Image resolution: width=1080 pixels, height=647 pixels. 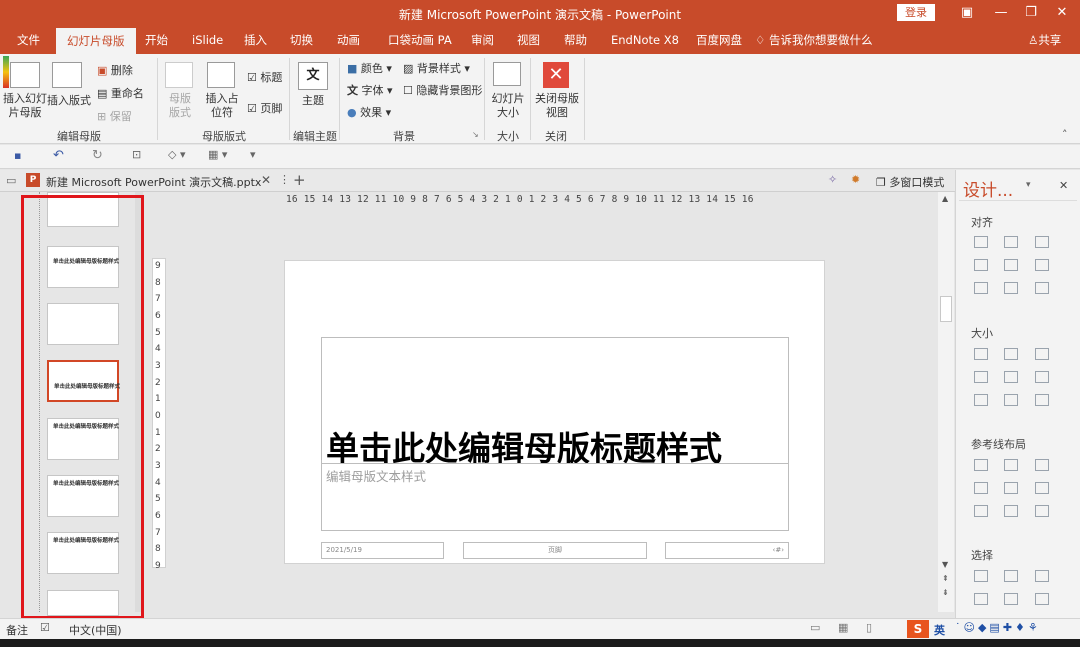 I want to click on scroll-down-icon: ▼, so click(x=945, y=564).